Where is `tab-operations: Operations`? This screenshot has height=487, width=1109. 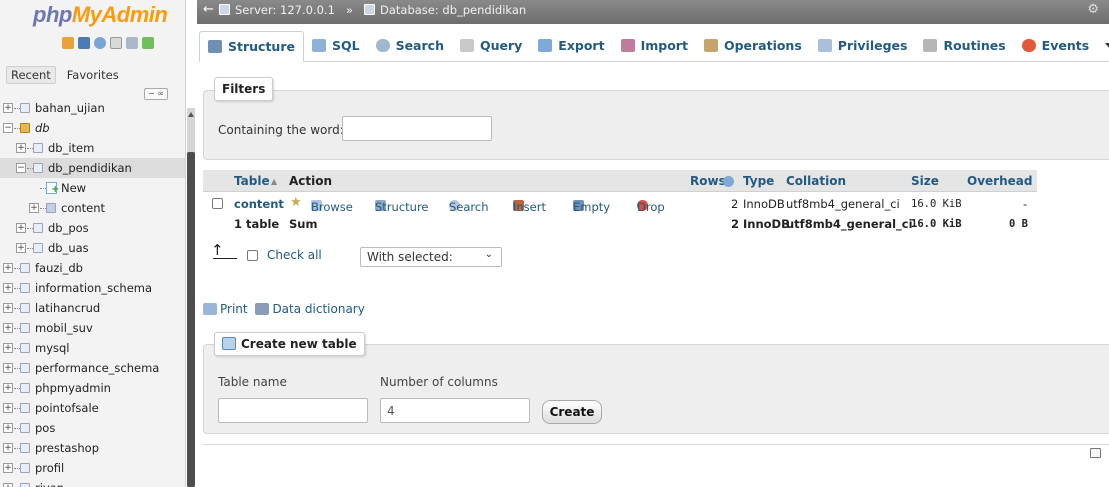
tab-operations: Operations is located at coordinates (753, 46).